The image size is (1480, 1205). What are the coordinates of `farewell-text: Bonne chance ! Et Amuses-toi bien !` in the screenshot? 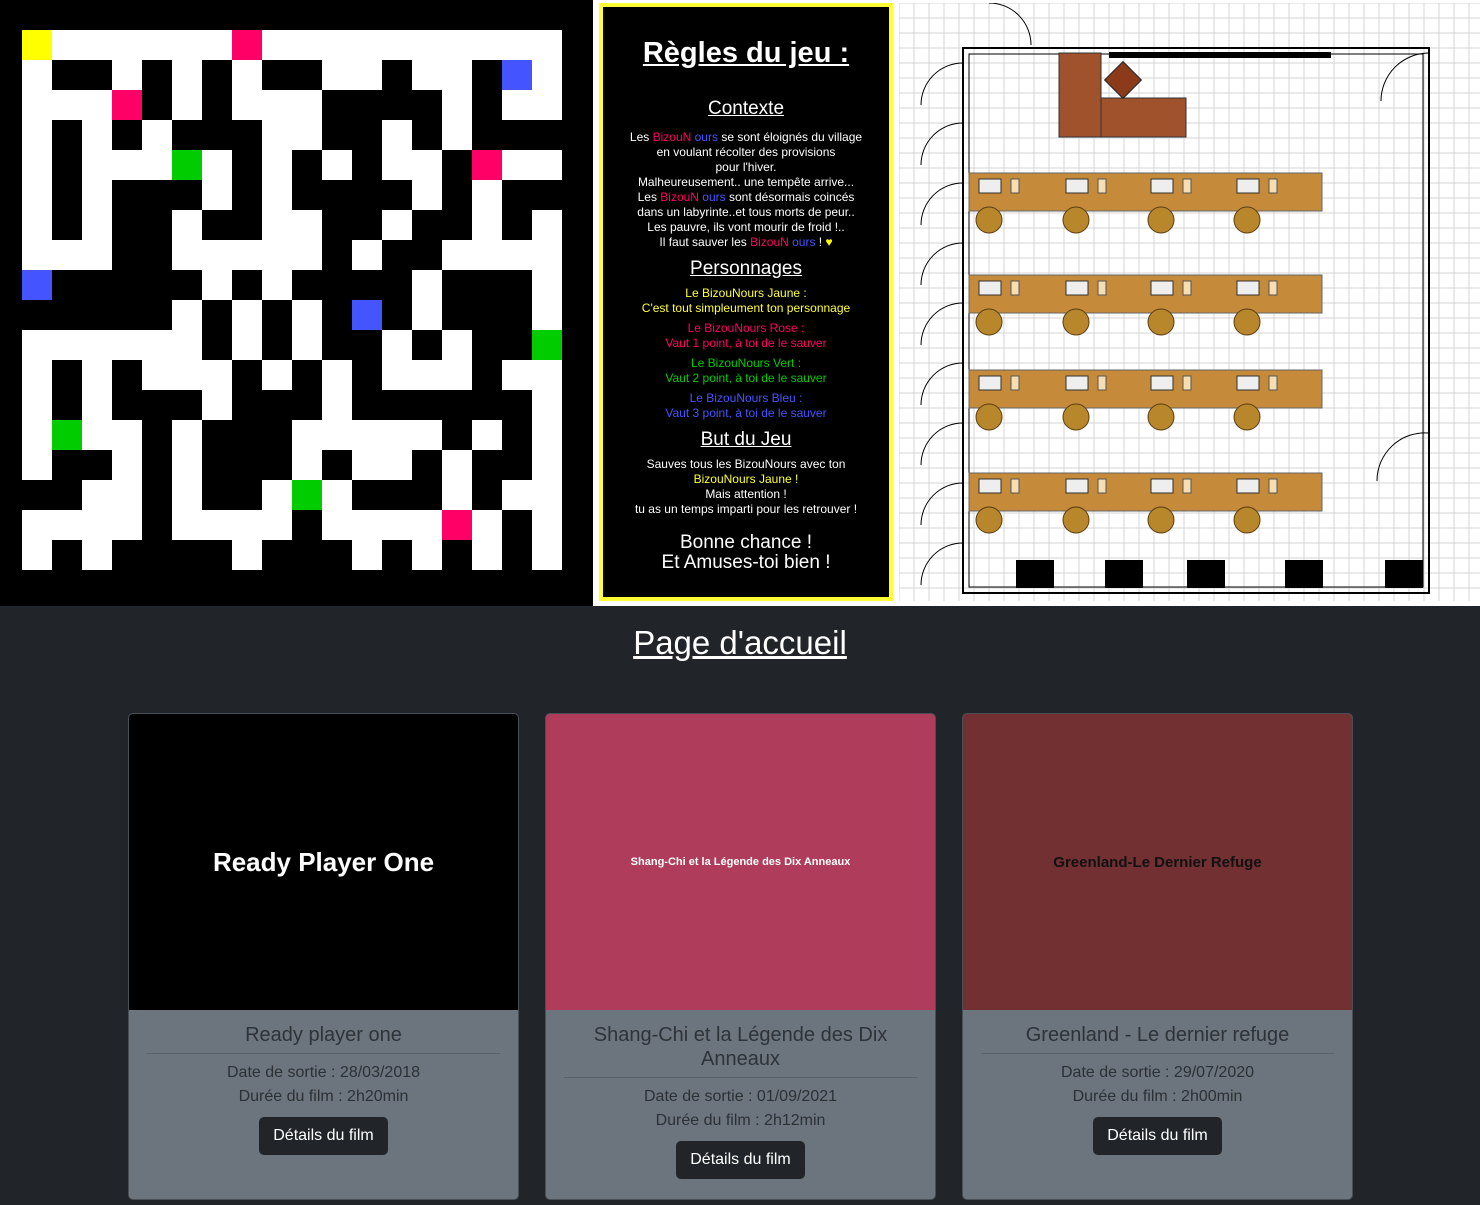 It's located at (746, 552).